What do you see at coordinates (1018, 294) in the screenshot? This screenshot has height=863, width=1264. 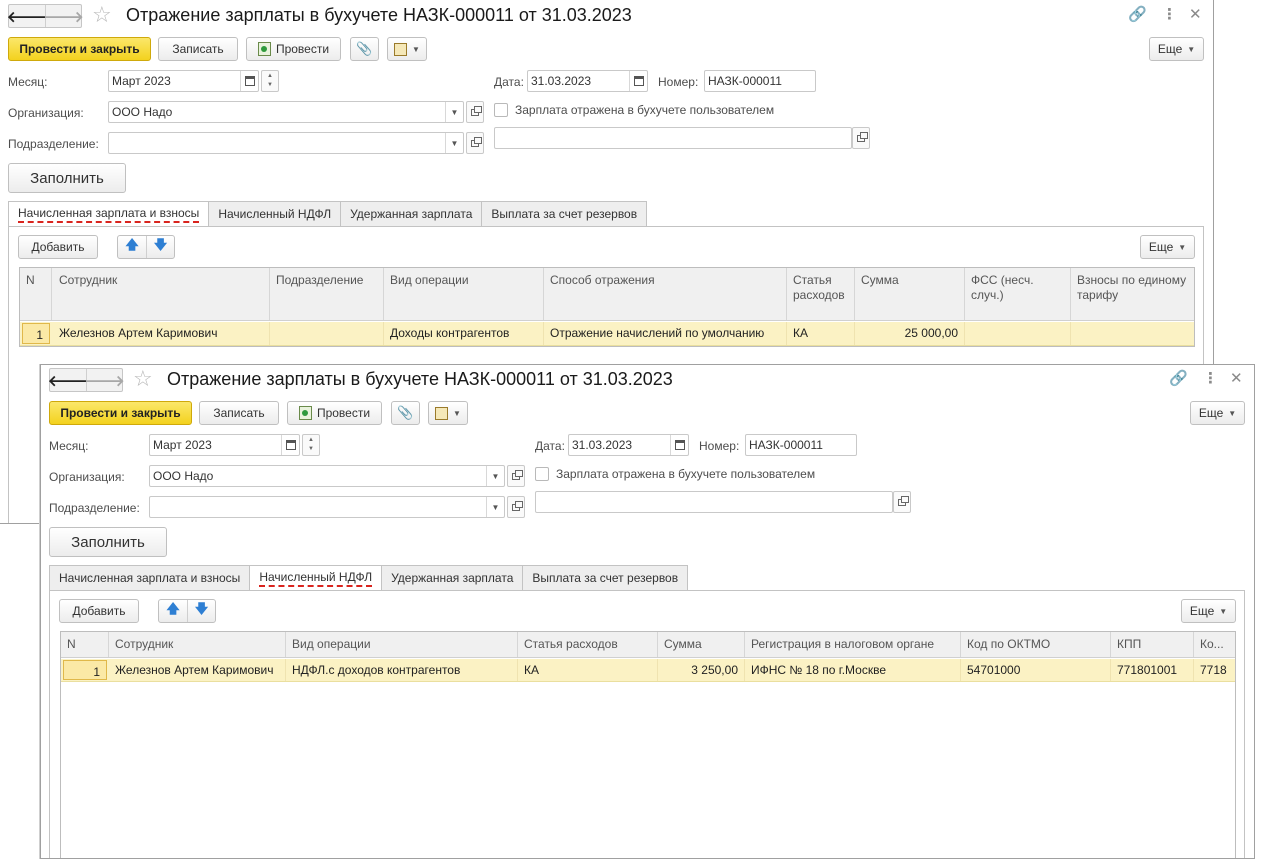 I see `column-header: ФСС (несч. случ.)` at bounding box center [1018, 294].